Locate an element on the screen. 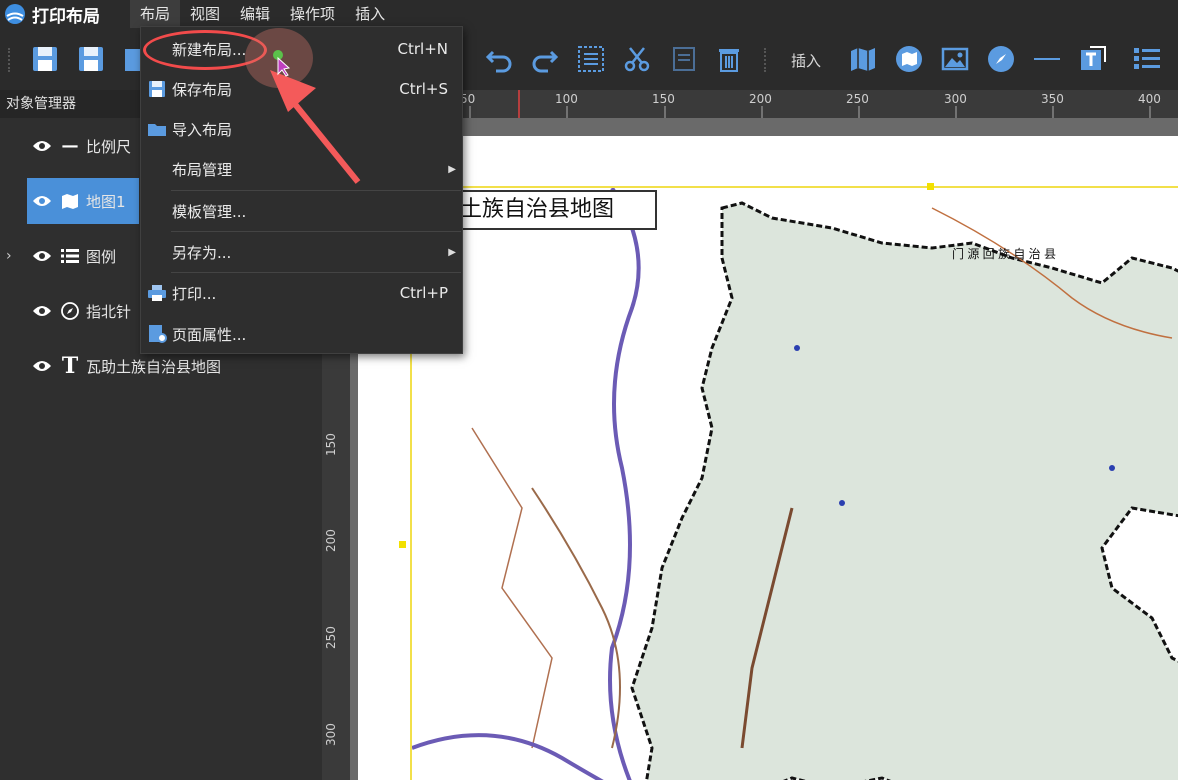 The width and height of the screenshot is (1178, 780). insert-legend-button is located at coordinates (1147, 59).